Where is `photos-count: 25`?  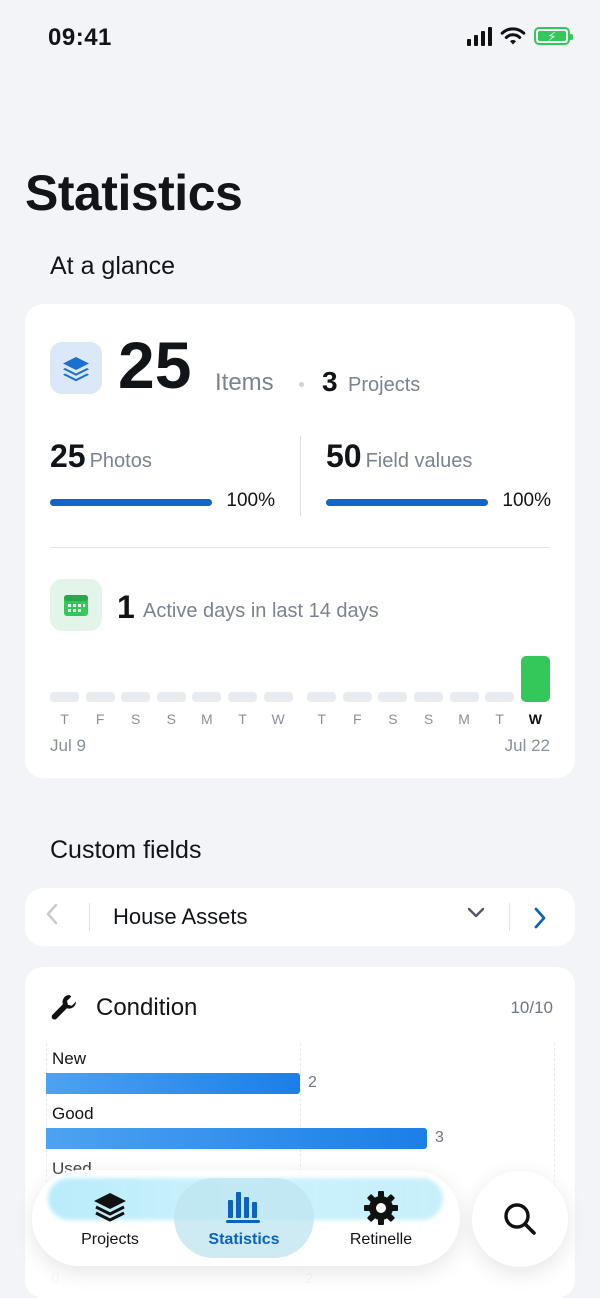 photos-count: 25 is located at coordinates (68, 456).